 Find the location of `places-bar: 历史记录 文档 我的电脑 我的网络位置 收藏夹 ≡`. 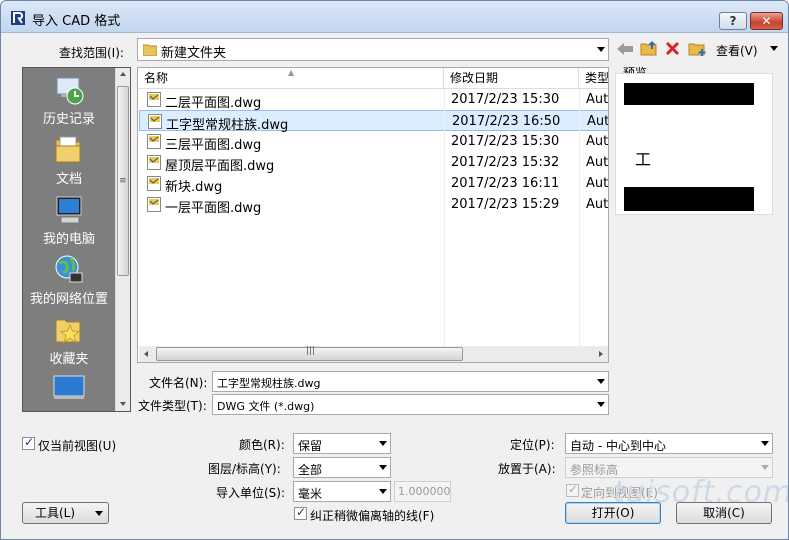

places-bar: 历史记录 文档 我的电脑 我的网络位置 收藏夹 ≡ is located at coordinates (76, 239).